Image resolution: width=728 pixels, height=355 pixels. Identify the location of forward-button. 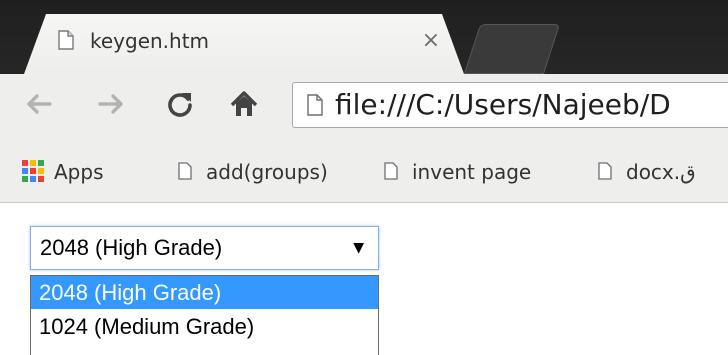
(112, 104).